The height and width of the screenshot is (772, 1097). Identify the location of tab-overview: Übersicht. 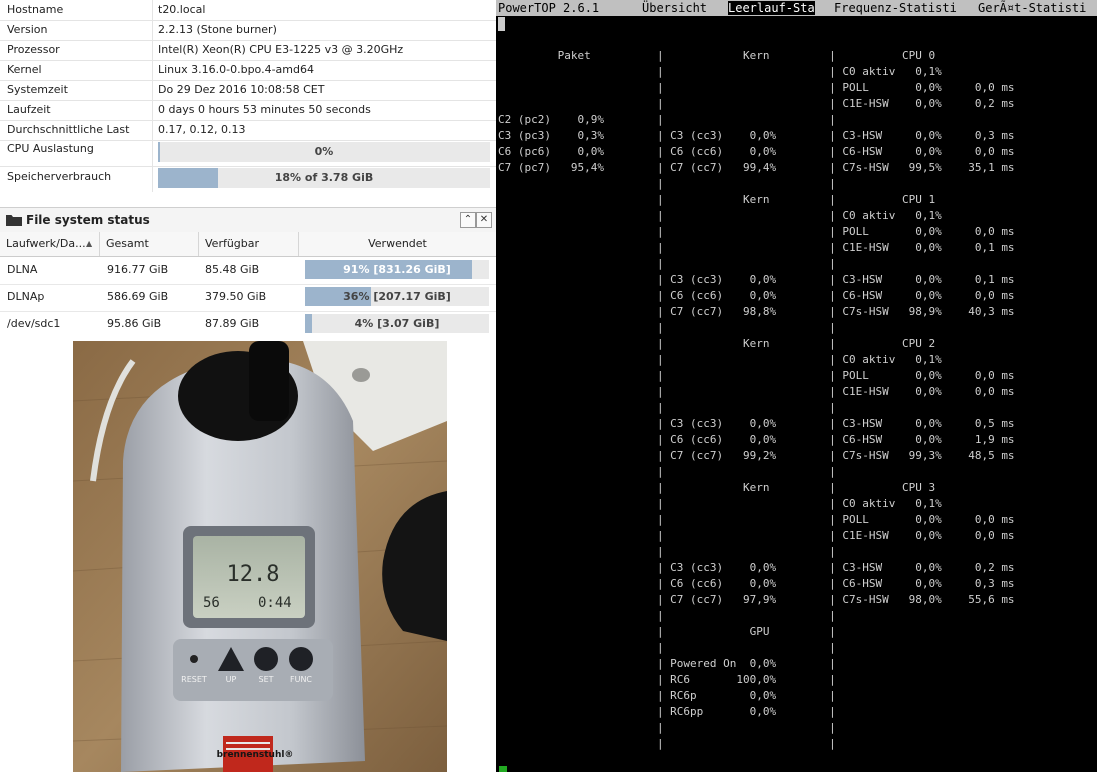
(674, 8).